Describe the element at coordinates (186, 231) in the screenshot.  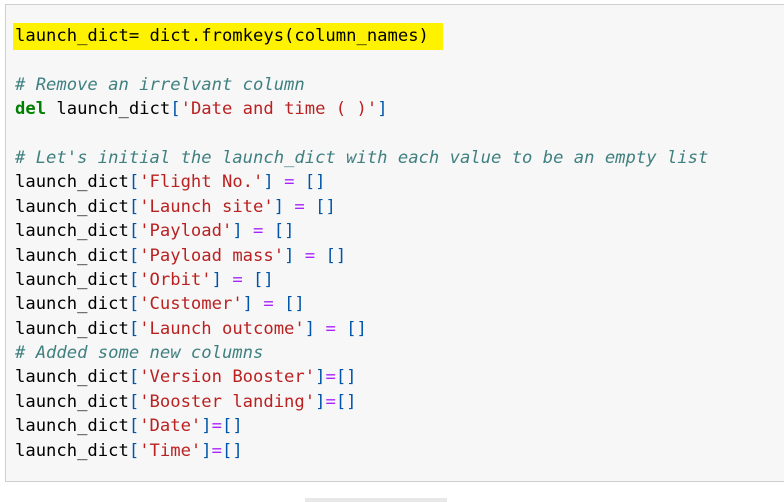
I see `code-string: 'Payload'` at that location.